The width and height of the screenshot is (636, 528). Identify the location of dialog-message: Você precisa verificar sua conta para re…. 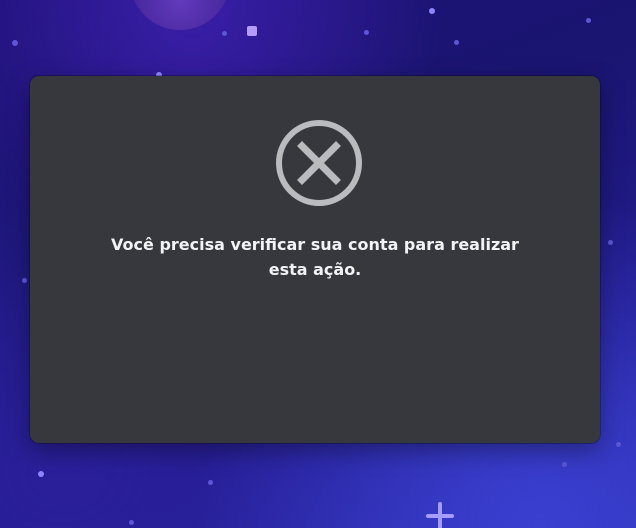
(315, 257).